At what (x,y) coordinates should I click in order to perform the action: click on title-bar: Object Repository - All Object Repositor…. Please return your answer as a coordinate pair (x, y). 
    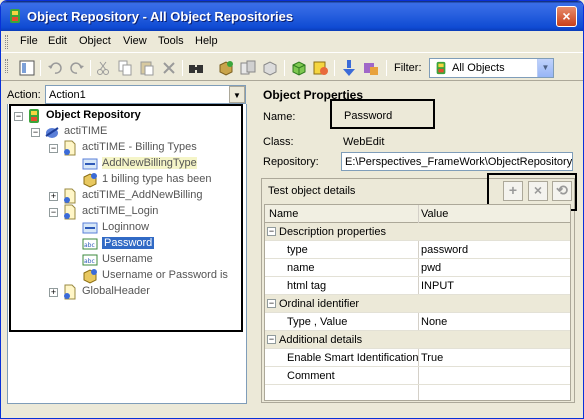
    Looking at the image, I should click on (292, 16).